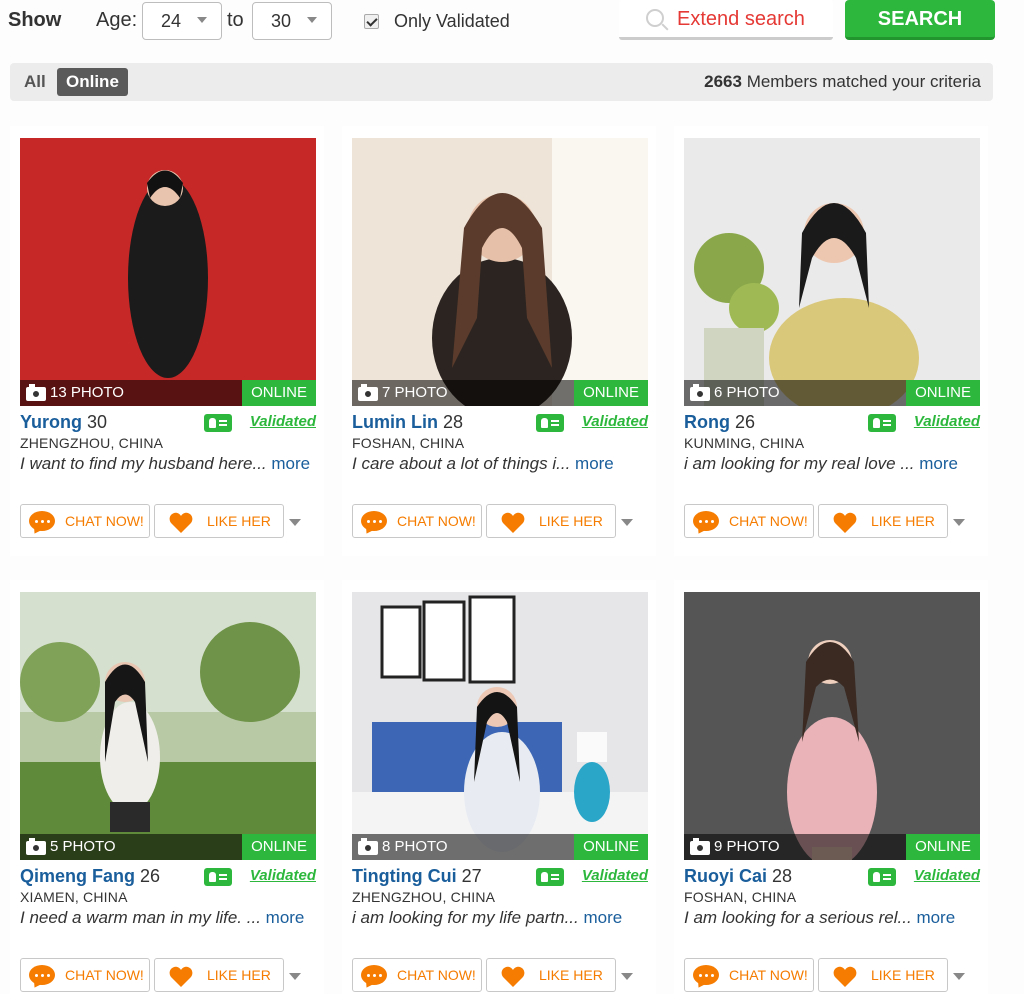 This screenshot has width=1024, height=994. Describe the element at coordinates (36, 392) in the screenshot. I see `camera-icon` at that location.